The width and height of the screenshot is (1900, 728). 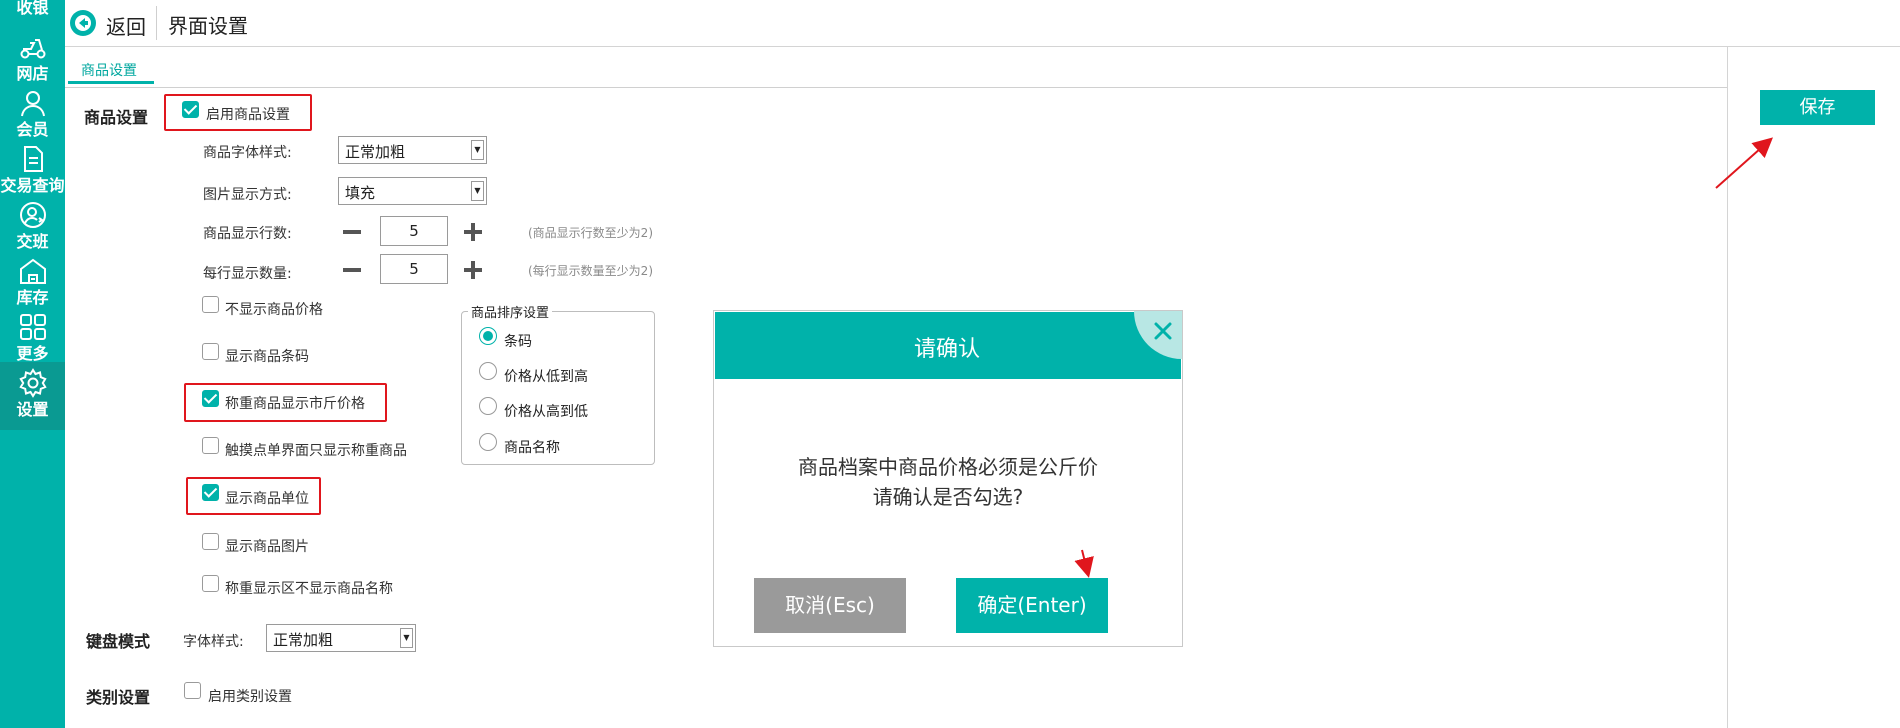 I want to click on sidebar-item-label: 库存, so click(x=32, y=297).